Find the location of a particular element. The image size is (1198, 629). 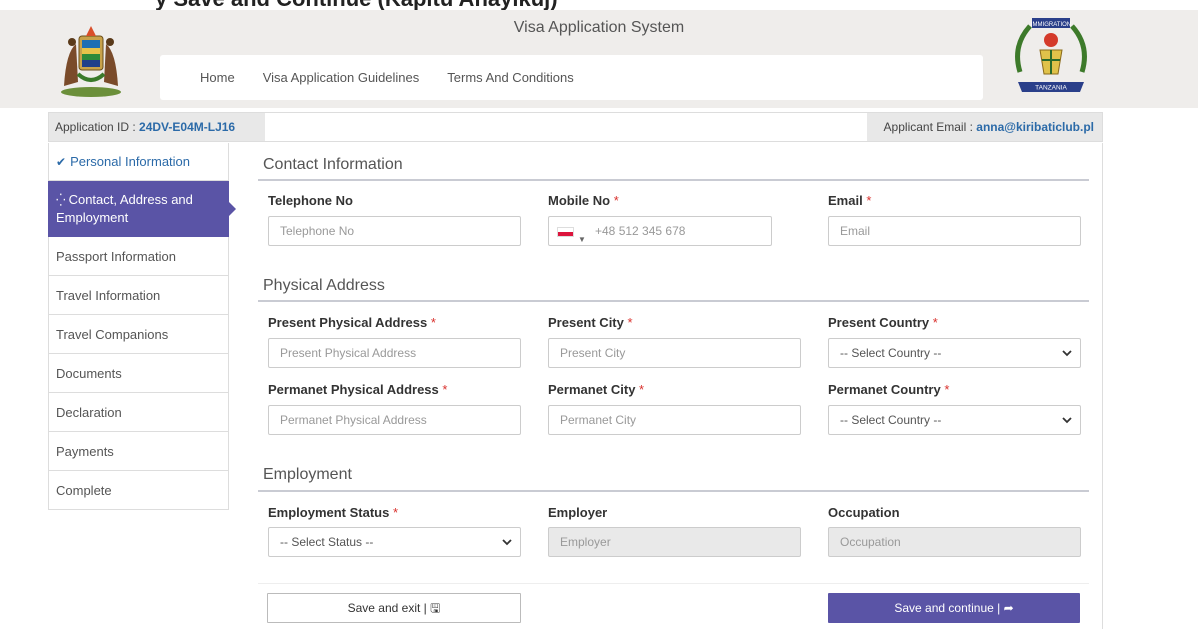

mobile-label: Mobile No * is located at coordinates (583, 200).